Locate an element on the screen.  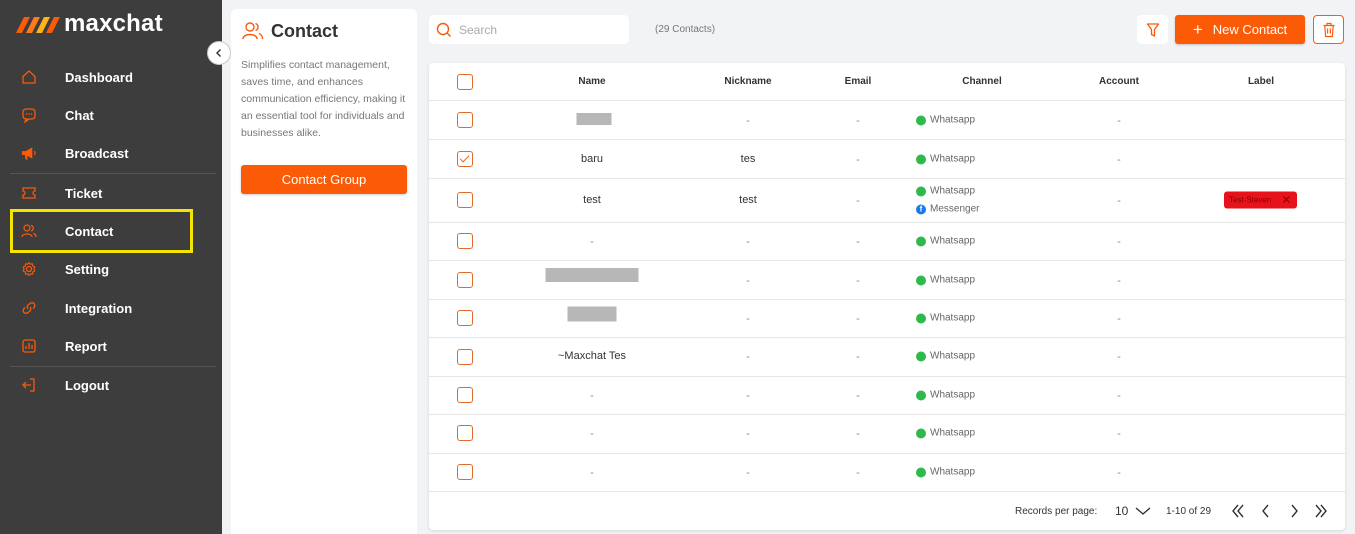
next-page-button is located at coordinates (1294, 512).